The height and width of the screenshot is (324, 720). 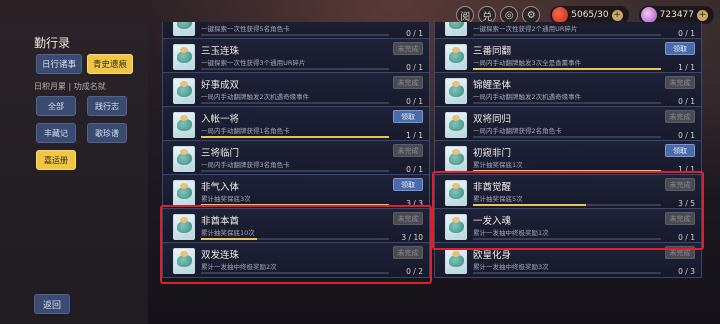 What do you see at coordinates (296, 90) in the screenshot?
I see `achievement-card: 好事成双 一局内手动翻牌触发2次机遇奇缘事件 0 / 1 未完成` at bounding box center [296, 90].